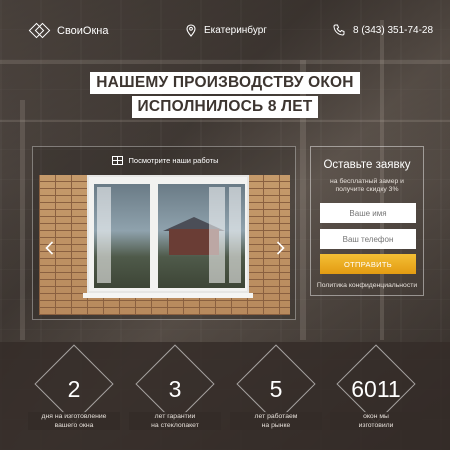 The image size is (450, 450). Describe the element at coordinates (276, 416) in the screenshot. I see `stat-caption-line-1: лет работаем` at that location.